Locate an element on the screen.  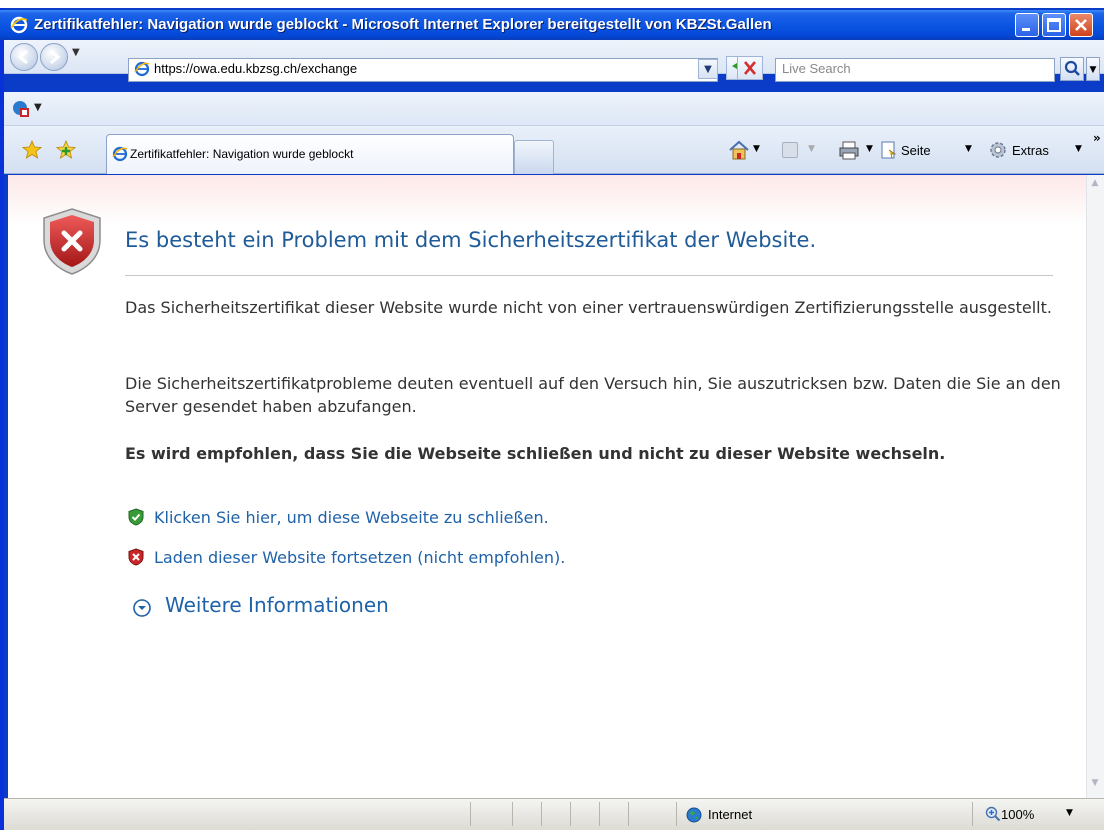
scroll-up-arrow-icon: ▲ is located at coordinates (1095, 186).